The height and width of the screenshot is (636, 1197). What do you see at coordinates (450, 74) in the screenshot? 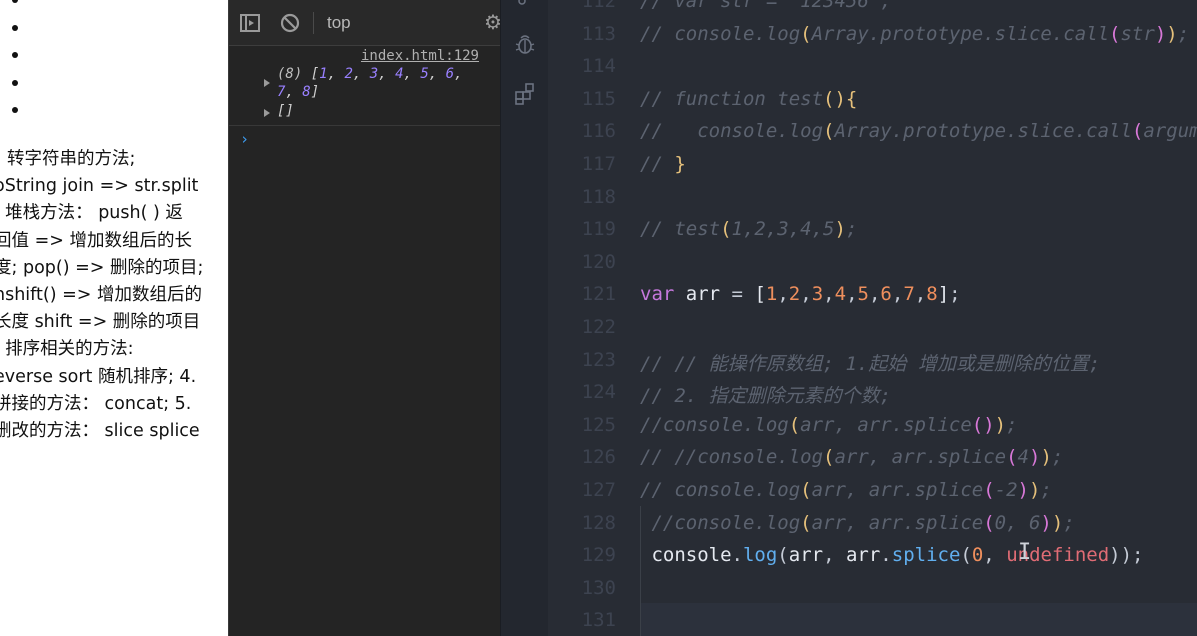
I see `array-value: 6` at bounding box center [450, 74].